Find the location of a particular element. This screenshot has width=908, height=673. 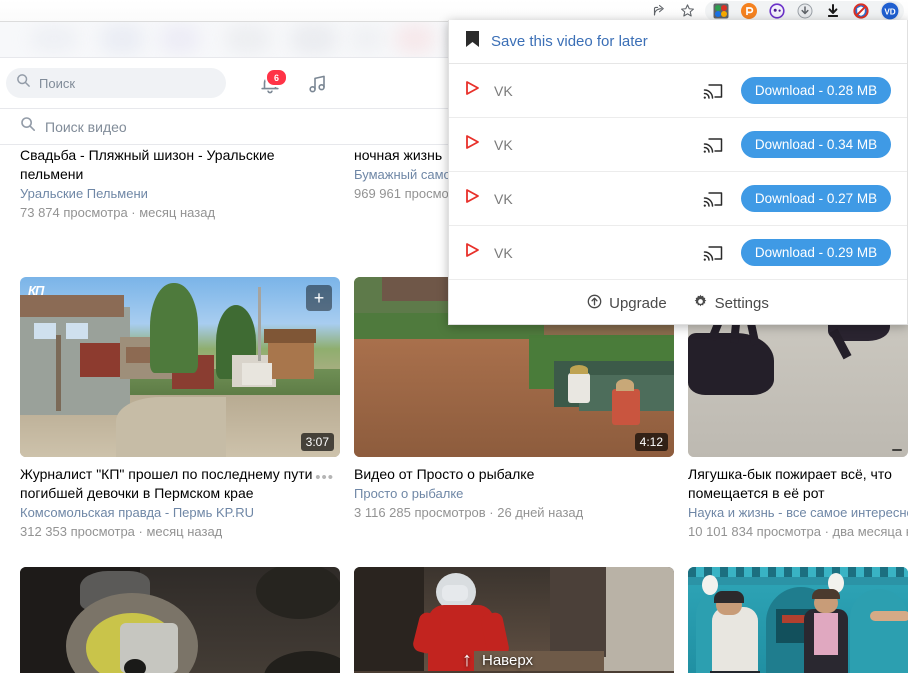

channel-watermark: КП is located at coordinates (36, 290).